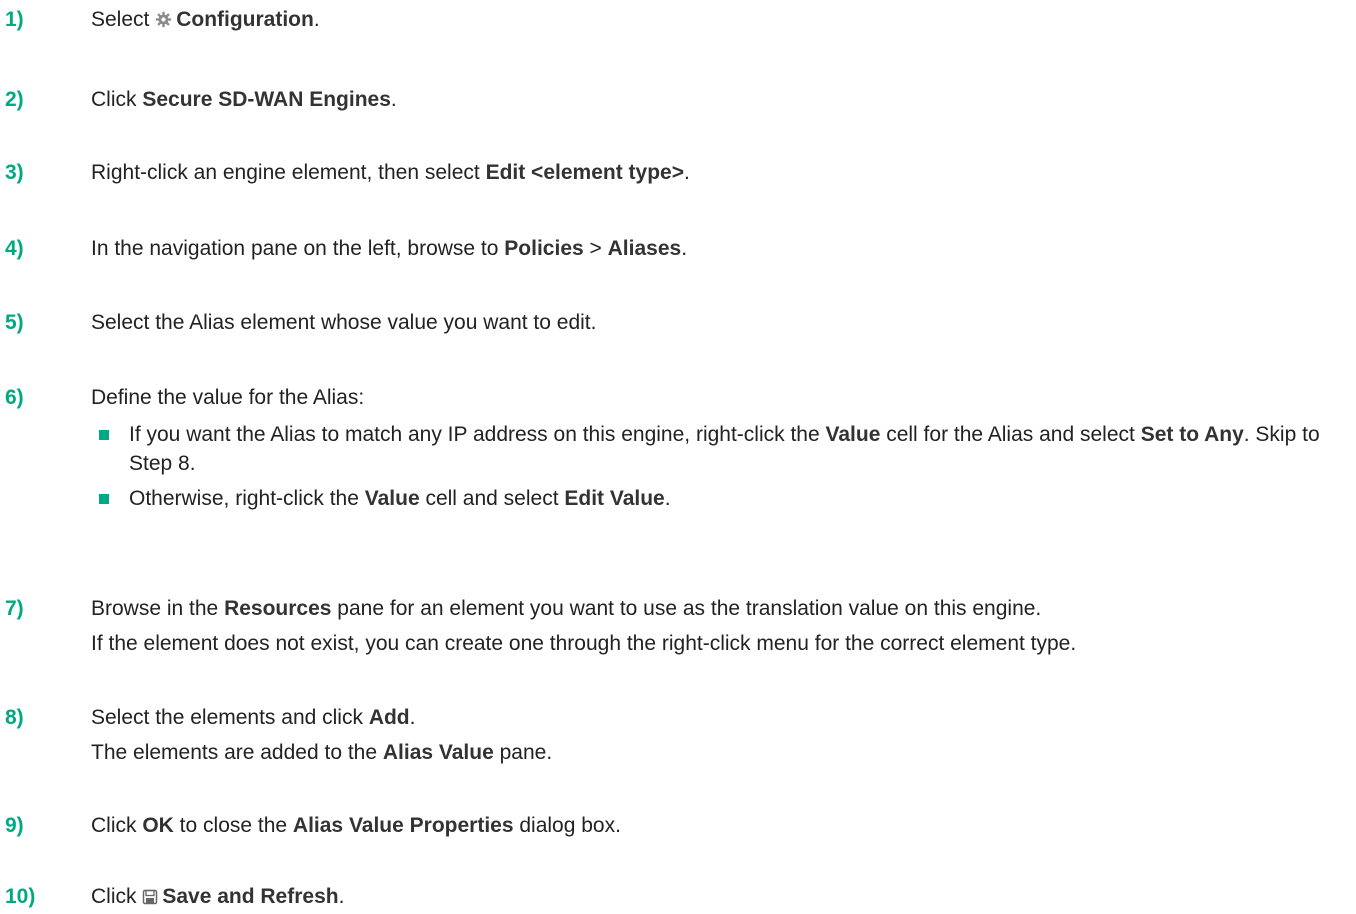 The height and width of the screenshot is (914, 1356). What do you see at coordinates (150, 899) in the screenshot?
I see `save-icon` at bounding box center [150, 899].